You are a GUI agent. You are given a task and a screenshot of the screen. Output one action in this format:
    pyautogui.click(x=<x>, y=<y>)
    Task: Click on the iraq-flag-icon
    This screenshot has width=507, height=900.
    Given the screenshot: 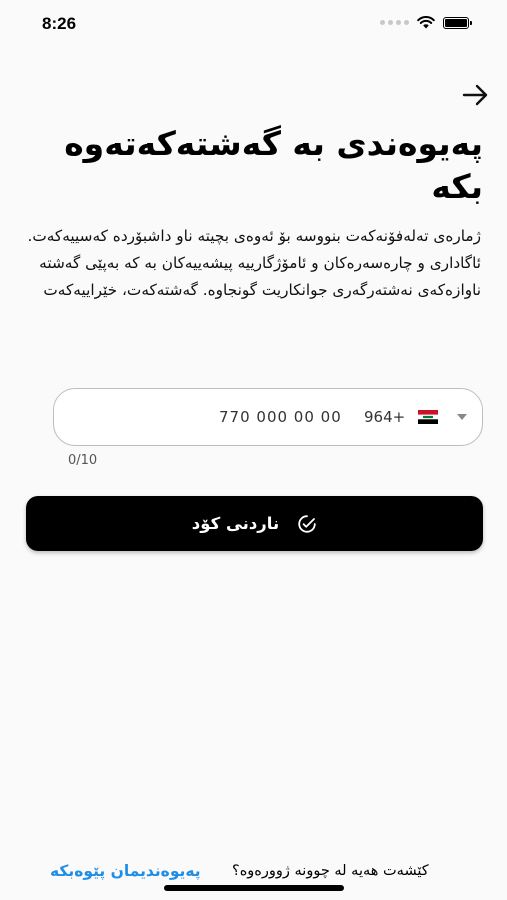 What is the action you would take?
    pyautogui.click(x=428, y=417)
    